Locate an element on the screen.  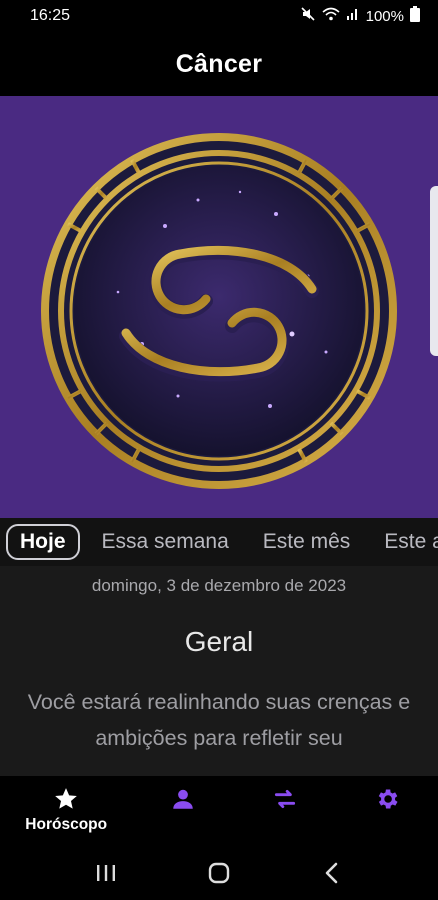
period-tabs: Hoje Essa semana Este mês Este a is located at coordinates (219, 542).